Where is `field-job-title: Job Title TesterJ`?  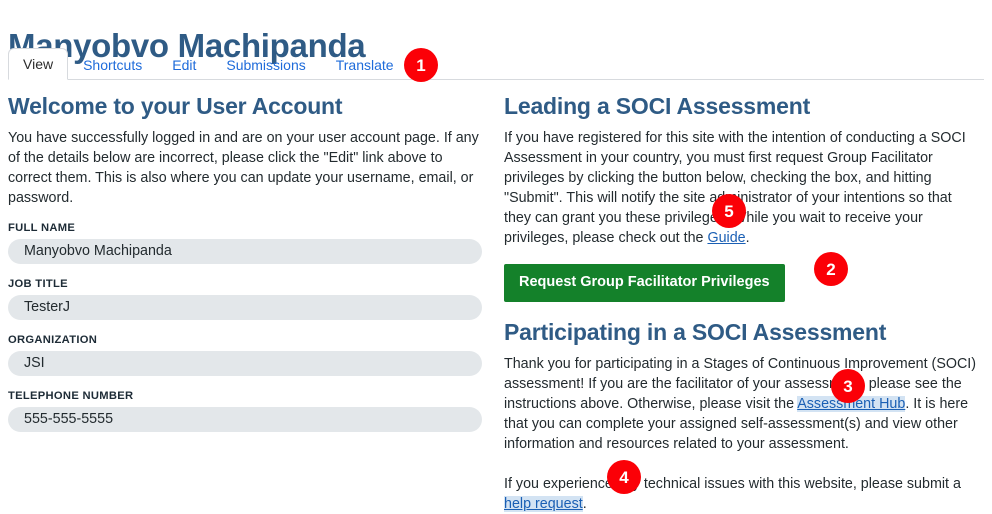 field-job-title: Job Title TesterJ is located at coordinates (245, 298).